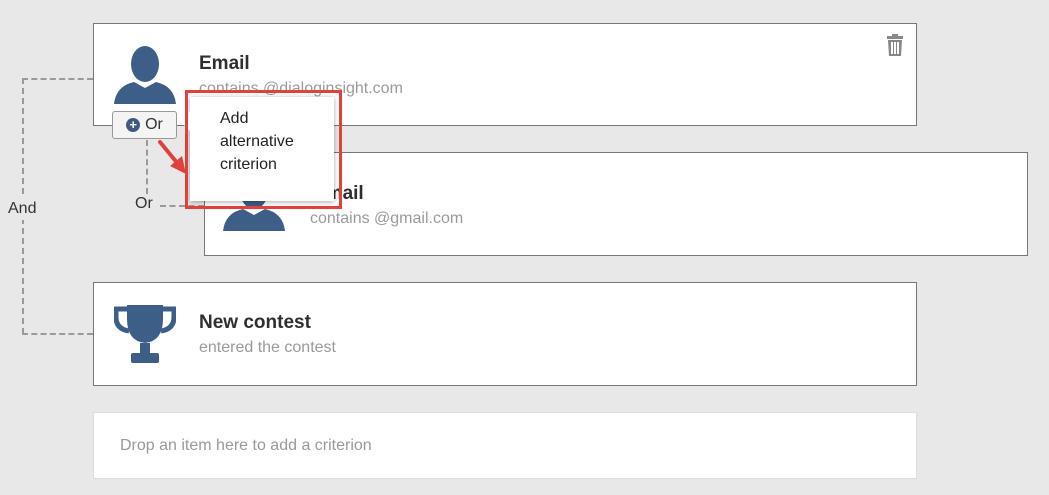  I want to click on criterion-subtitle: entered the contest, so click(267, 347).